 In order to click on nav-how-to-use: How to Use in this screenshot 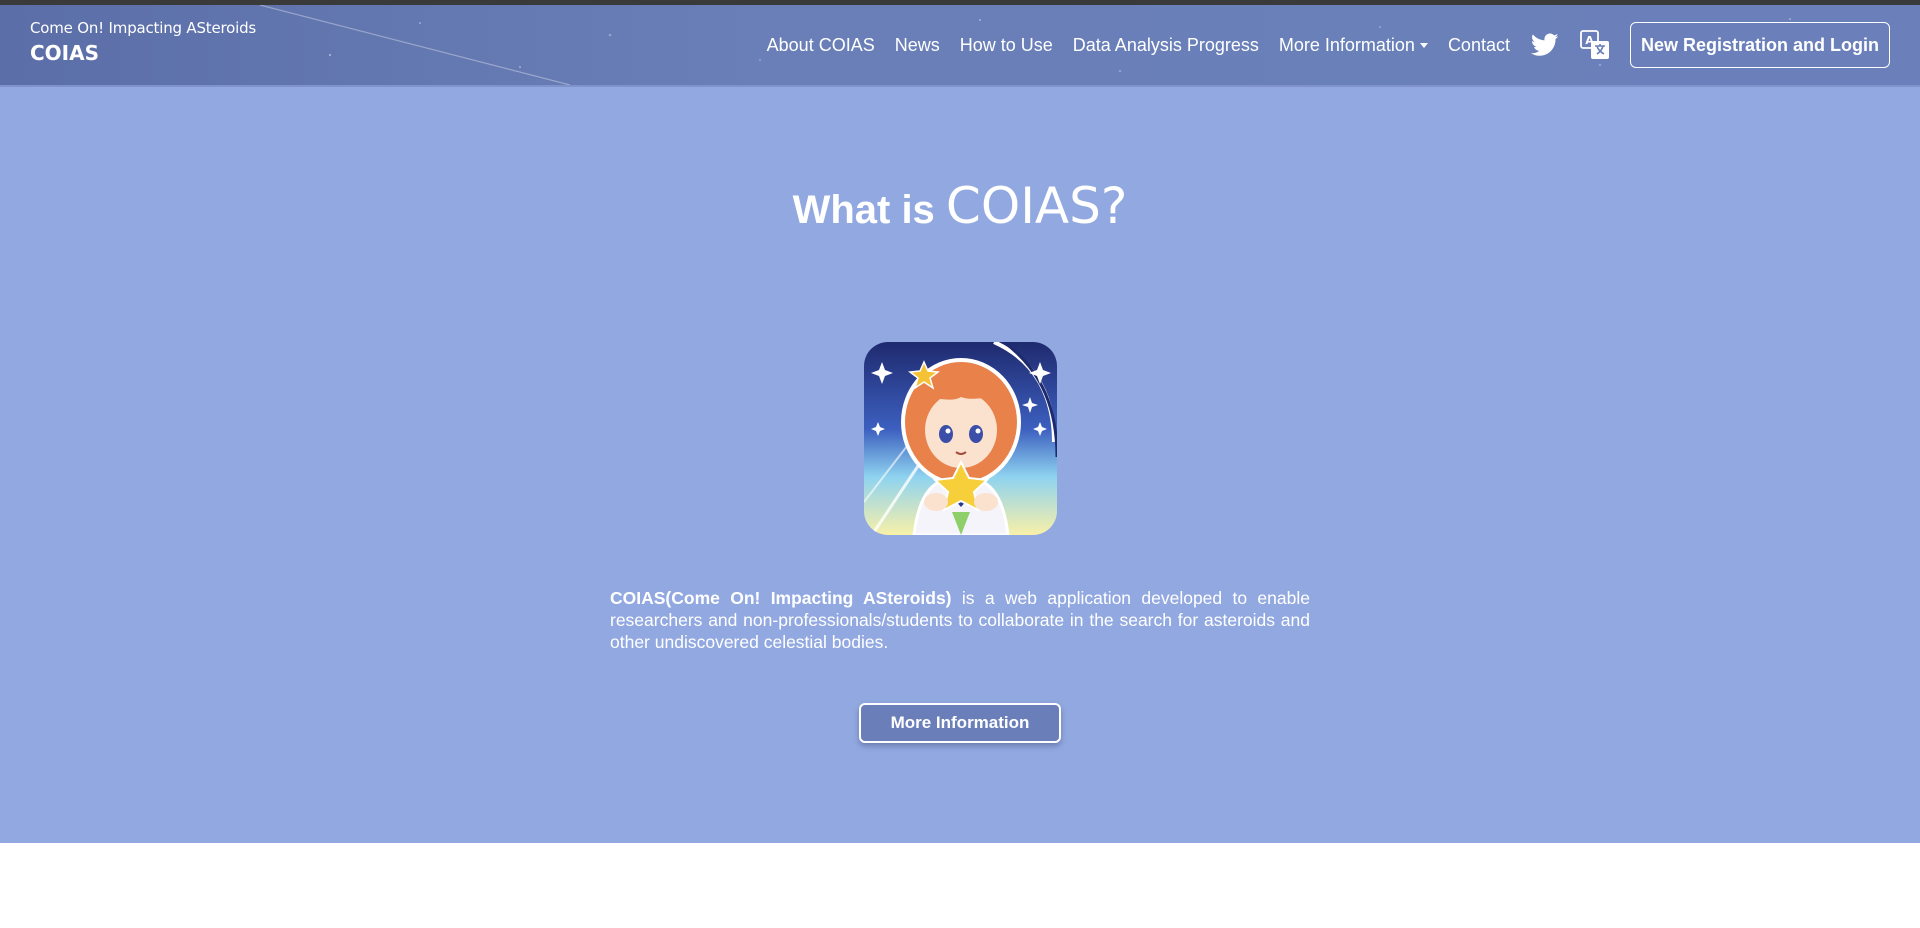, I will do `click(1006, 45)`.